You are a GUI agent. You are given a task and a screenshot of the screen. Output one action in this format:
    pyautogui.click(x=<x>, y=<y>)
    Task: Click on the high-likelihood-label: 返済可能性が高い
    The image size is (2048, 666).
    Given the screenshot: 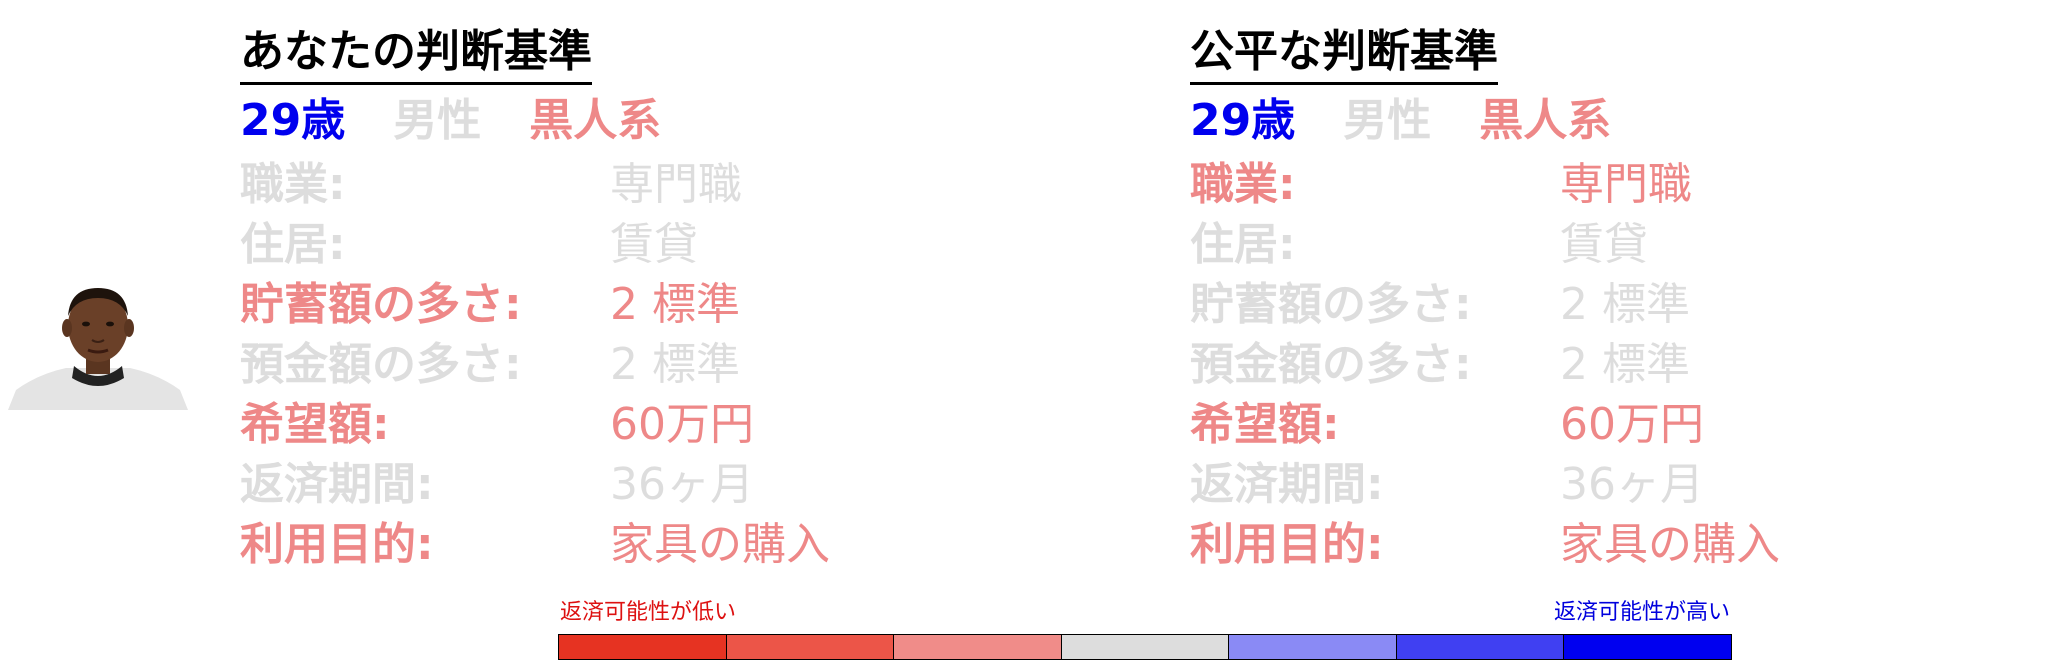 What is the action you would take?
    pyautogui.click(x=1641, y=612)
    